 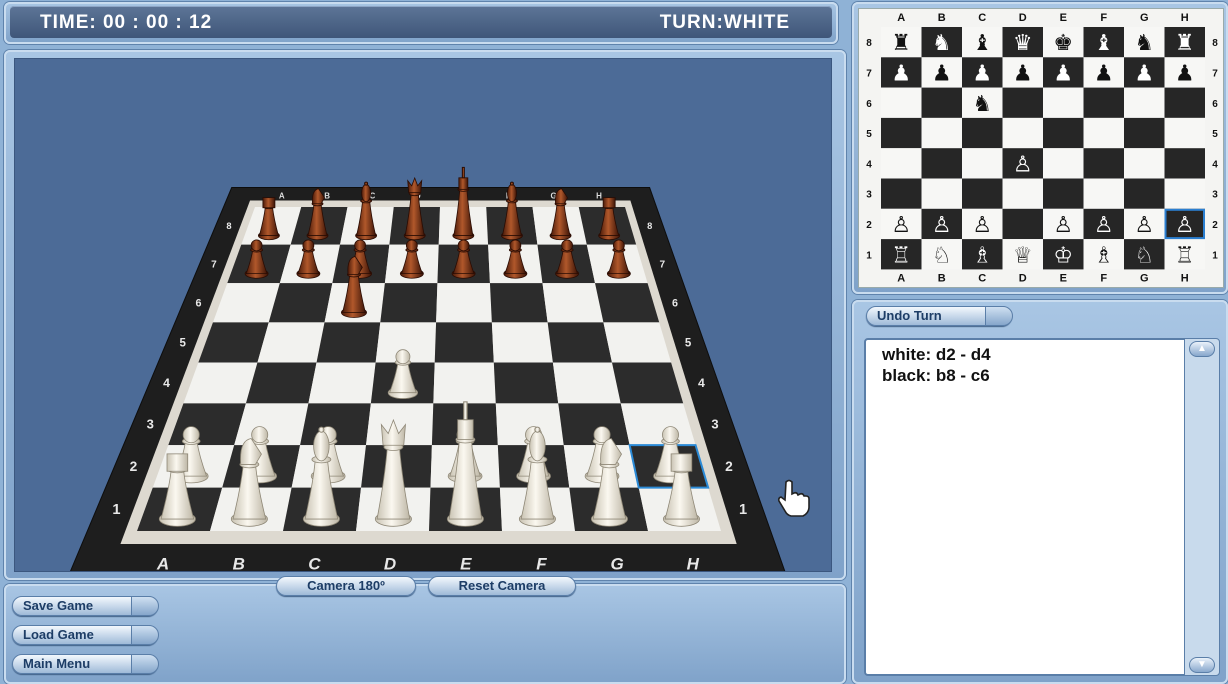 What do you see at coordinates (1202, 349) in the screenshot?
I see `scroll-up-icon: ▲` at bounding box center [1202, 349].